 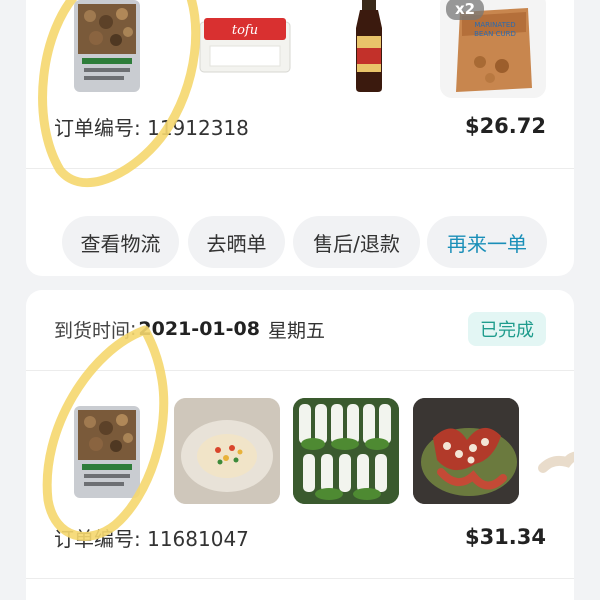 I want to click on bean-curd-bag-product-image: MARINATED BEAN CURD x2, so click(x=493, y=49).